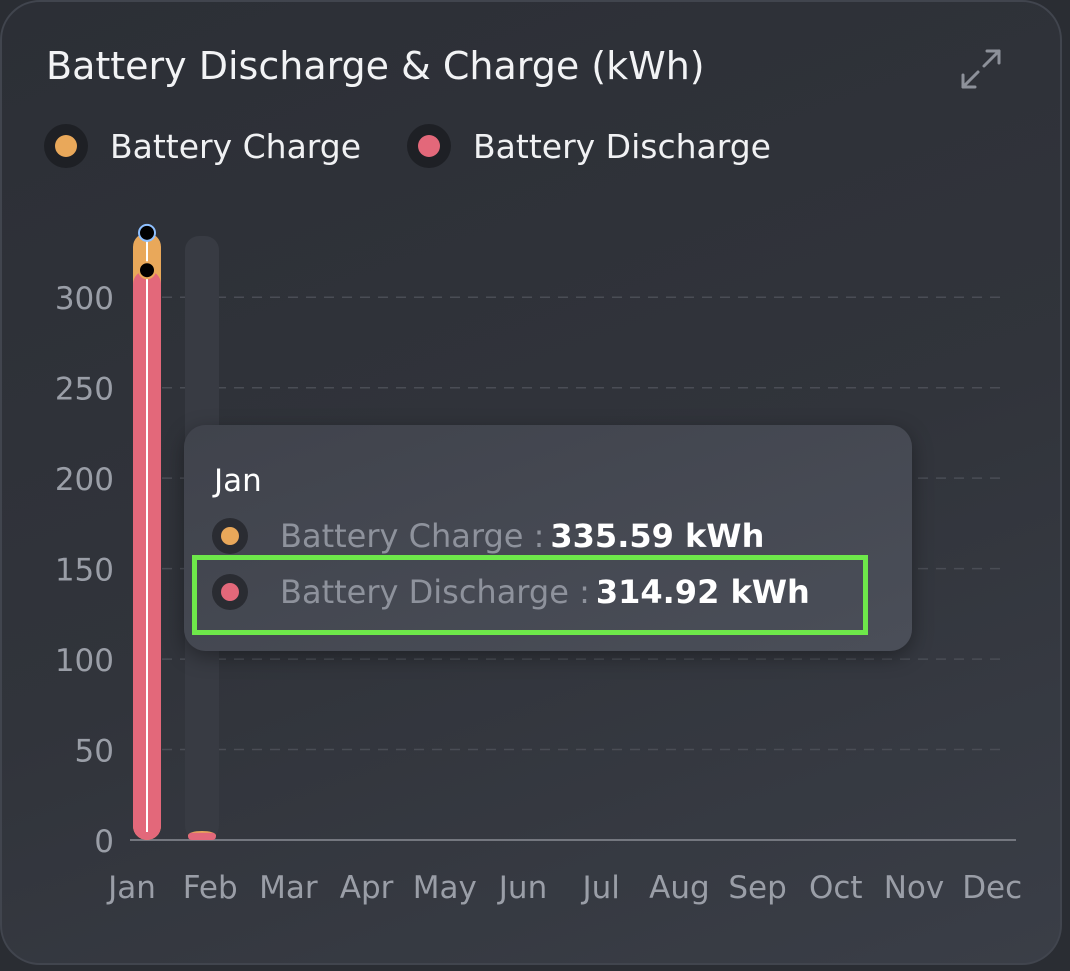  I want to click on x-tick-label-may: May, so click(445, 888).